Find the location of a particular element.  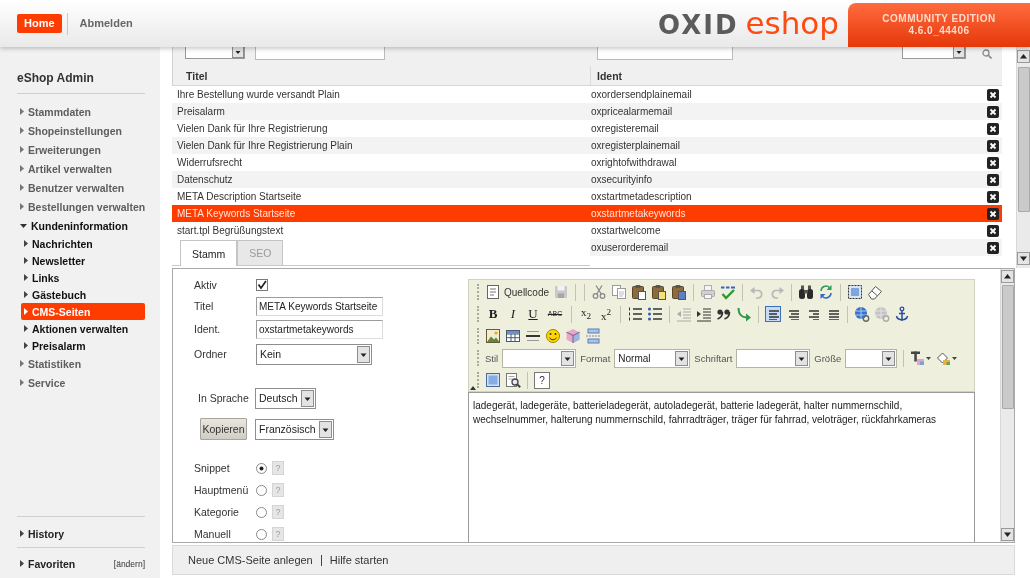

maximize-icon is located at coordinates (493, 380).